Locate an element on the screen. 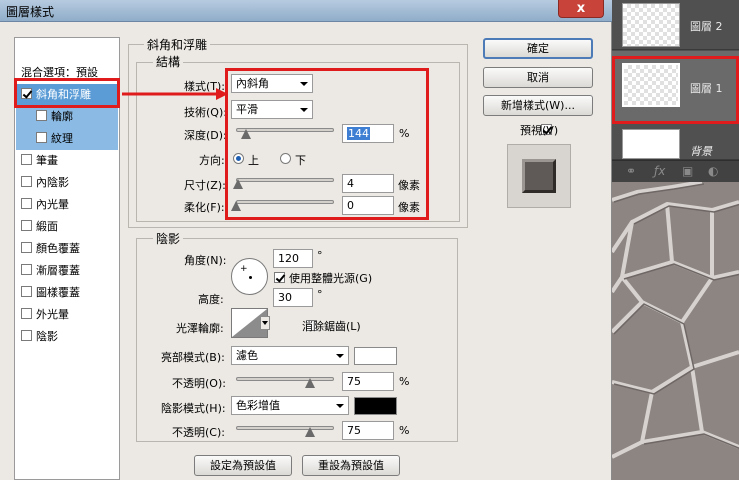  preview-swatch is located at coordinates (539, 176).